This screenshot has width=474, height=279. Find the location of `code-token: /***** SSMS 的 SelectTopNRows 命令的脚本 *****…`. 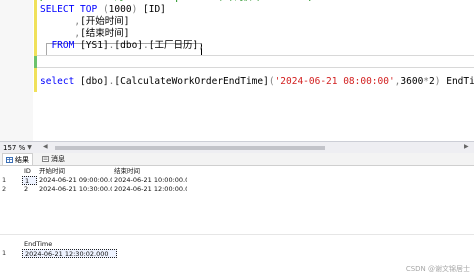

code-token: /***** SSMS 的 SelectTopNRows 命令的脚本 *****… is located at coordinates (177, 1).